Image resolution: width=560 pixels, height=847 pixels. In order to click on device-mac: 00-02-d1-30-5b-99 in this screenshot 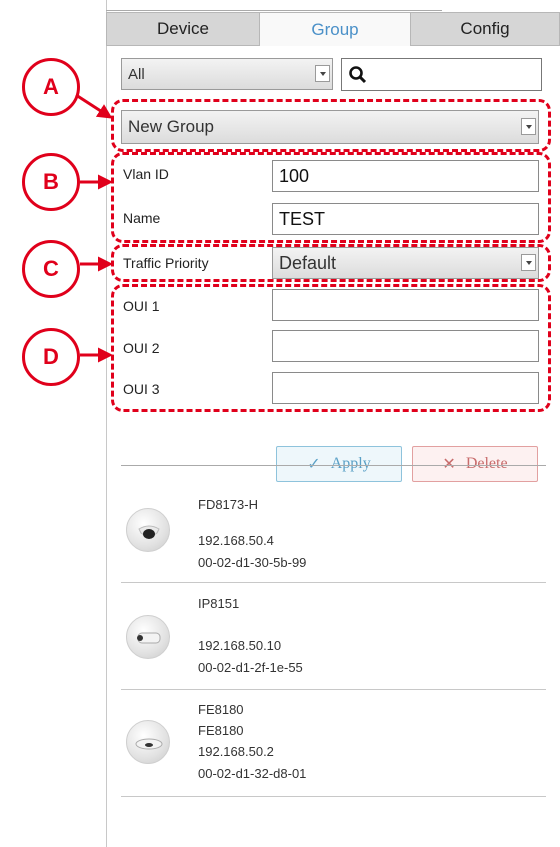, I will do `click(252, 562)`.